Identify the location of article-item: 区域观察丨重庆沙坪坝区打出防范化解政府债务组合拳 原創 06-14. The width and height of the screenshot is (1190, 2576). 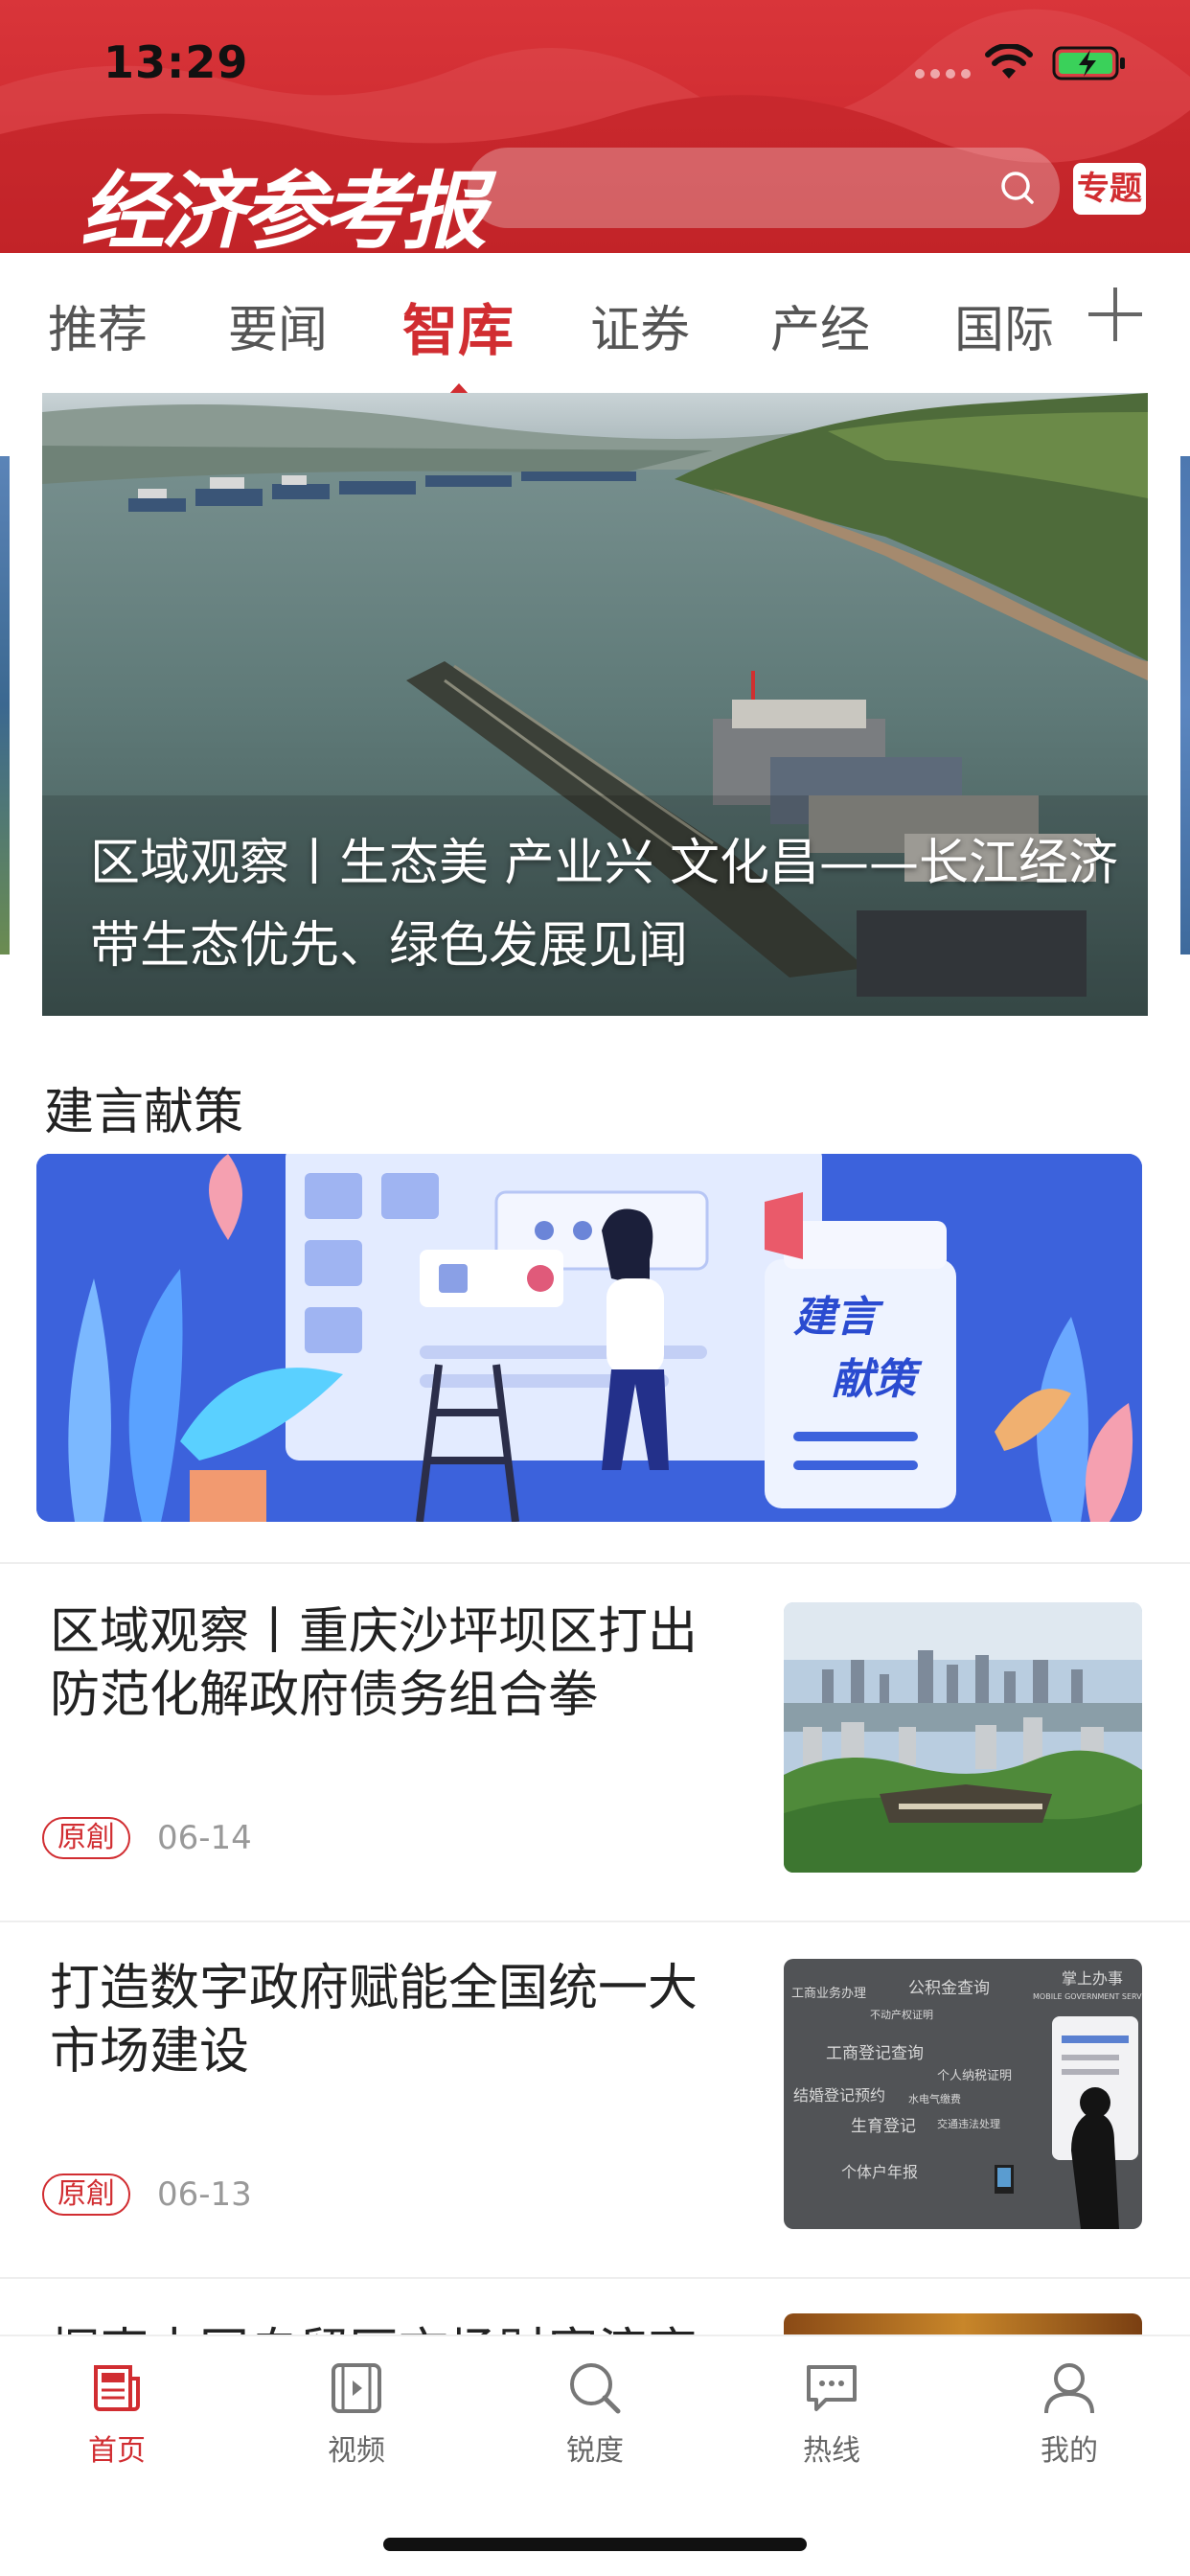
(595, 1743).